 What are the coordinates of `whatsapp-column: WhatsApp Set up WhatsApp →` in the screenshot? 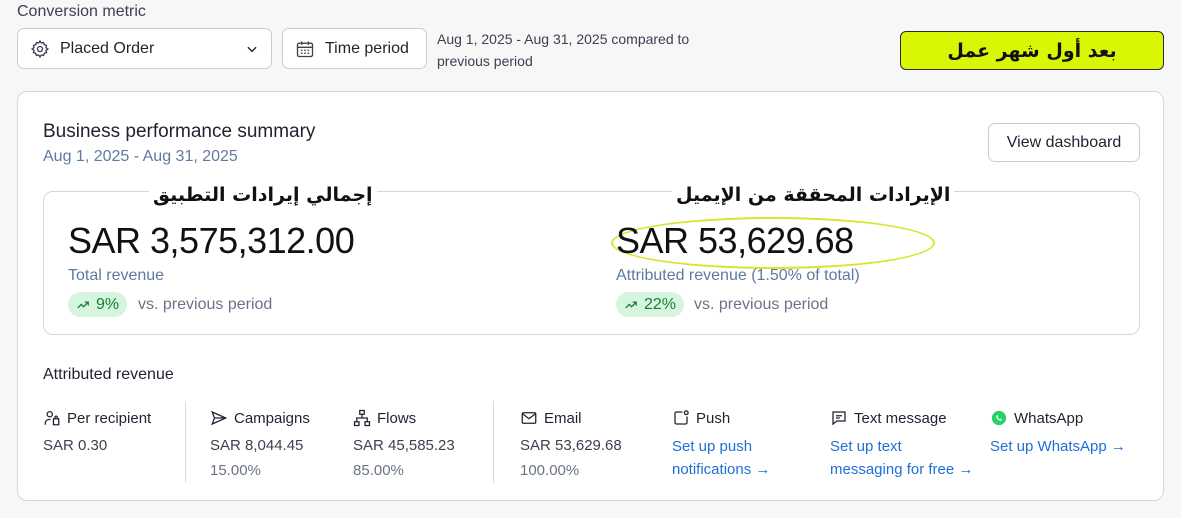 It's located at (1058, 433).